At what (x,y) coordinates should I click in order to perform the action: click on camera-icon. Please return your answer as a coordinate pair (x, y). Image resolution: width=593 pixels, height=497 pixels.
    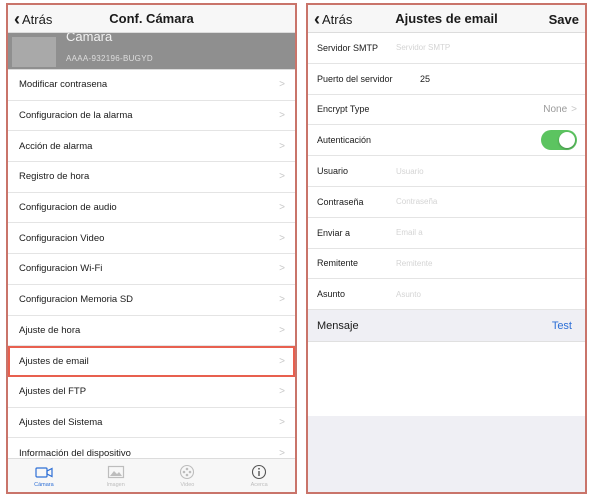
    Looking at the image, I should click on (44, 472).